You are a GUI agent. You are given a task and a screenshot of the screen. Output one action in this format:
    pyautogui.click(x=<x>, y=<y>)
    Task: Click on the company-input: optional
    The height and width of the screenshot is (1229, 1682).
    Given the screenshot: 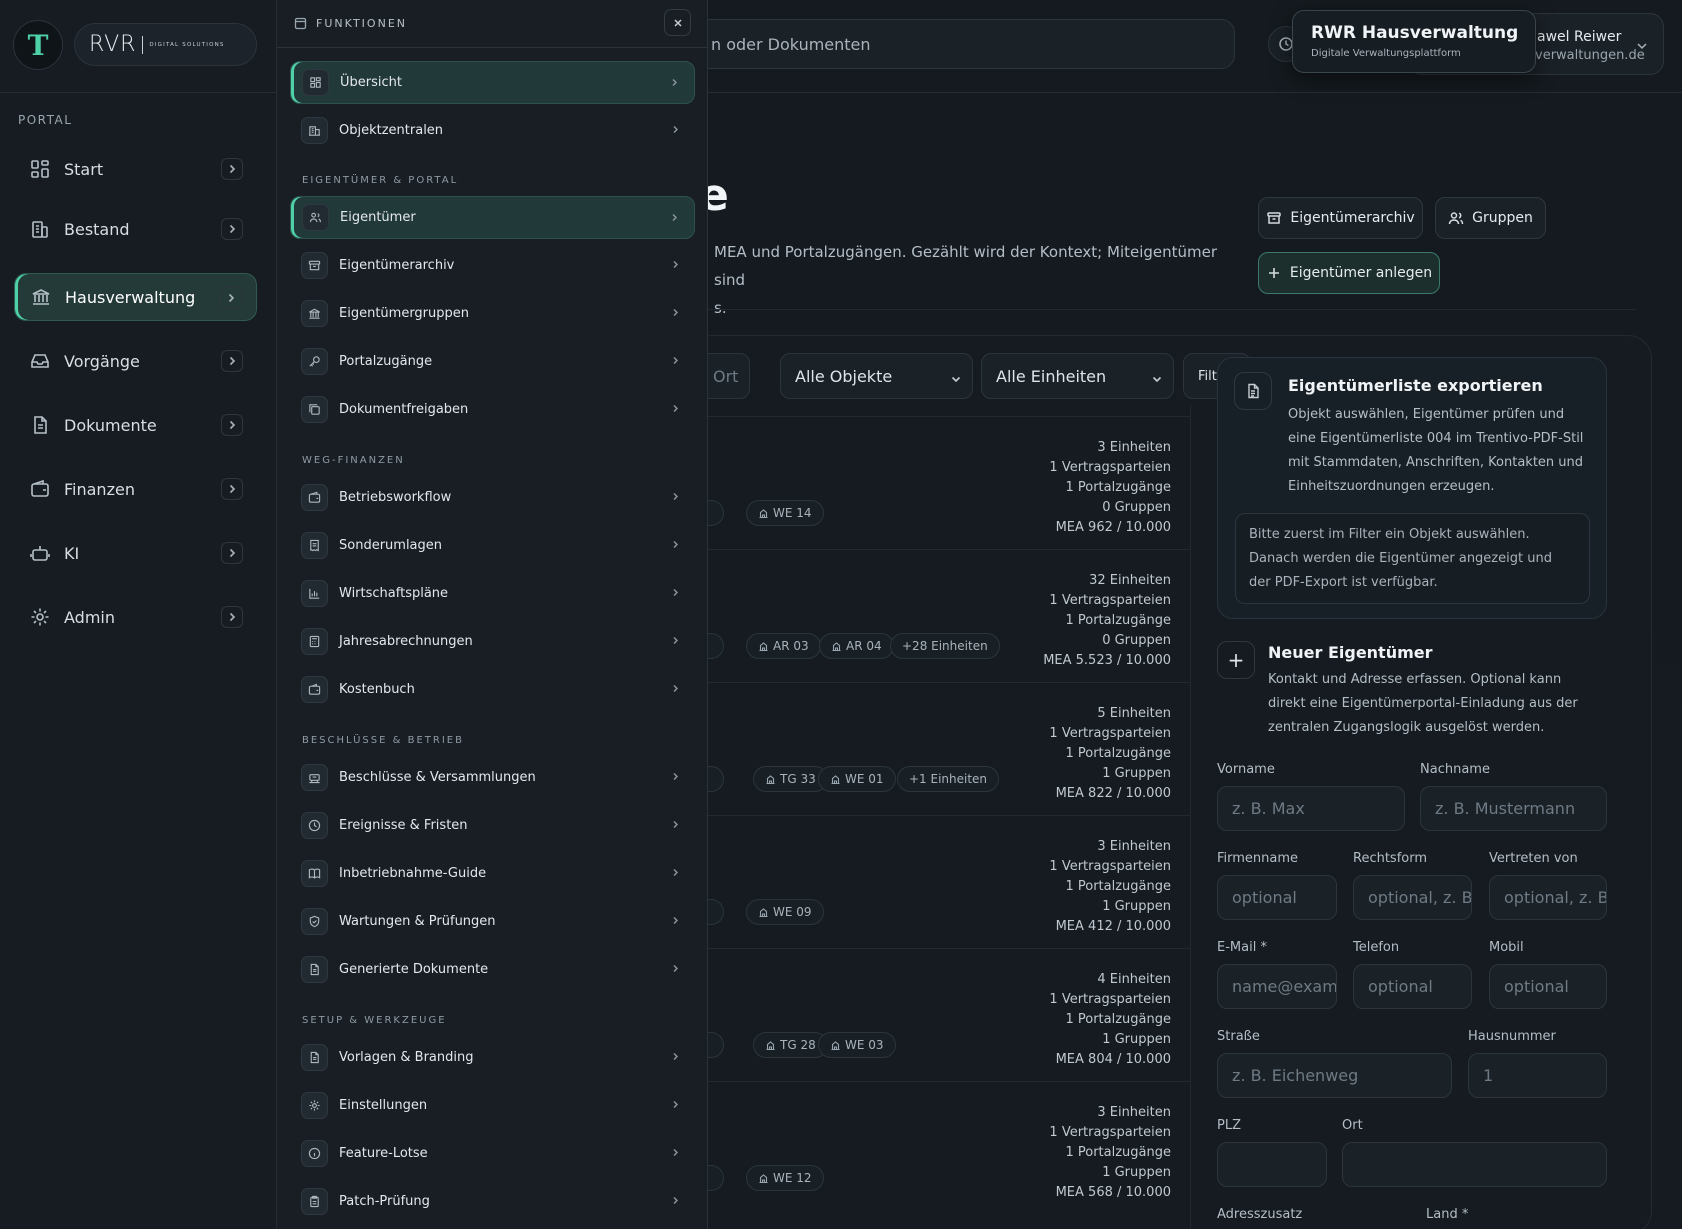 What is the action you would take?
    pyautogui.click(x=1277, y=897)
    